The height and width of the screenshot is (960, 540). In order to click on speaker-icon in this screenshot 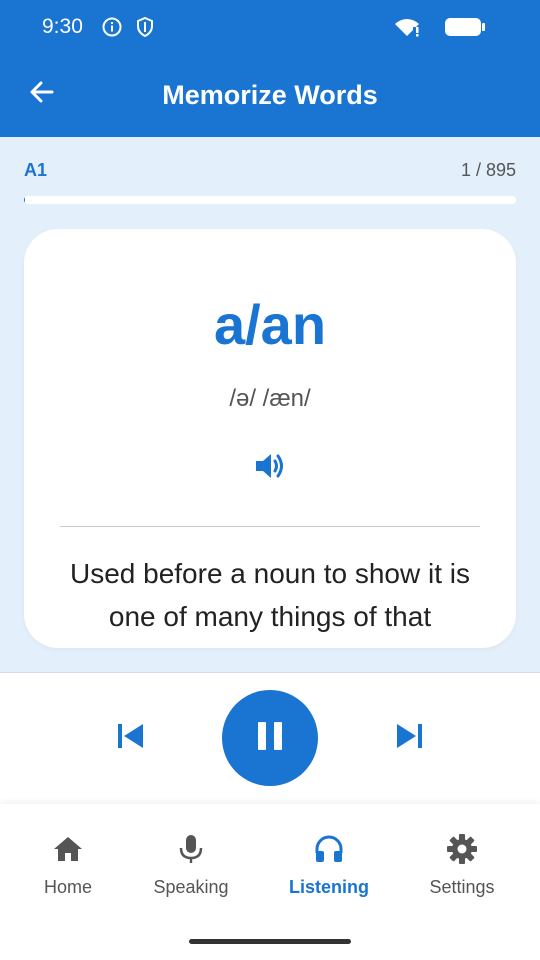, I will do `click(270, 468)`.